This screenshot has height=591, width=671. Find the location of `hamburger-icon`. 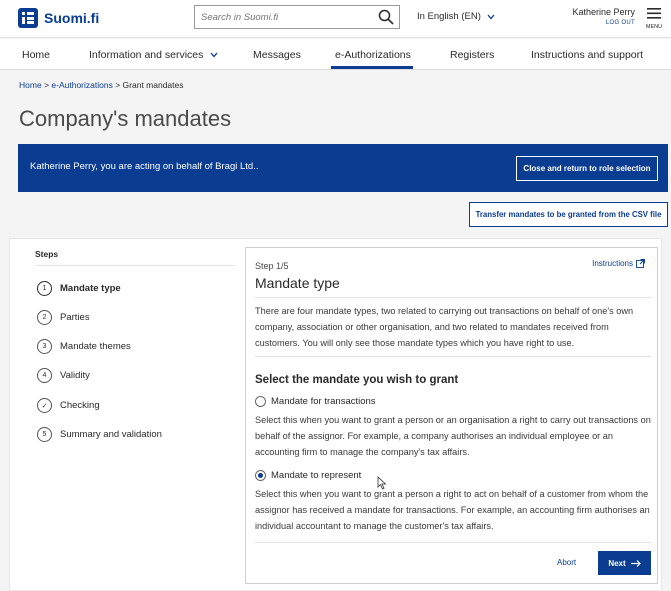

hamburger-icon is located at coordinates (654, 13).